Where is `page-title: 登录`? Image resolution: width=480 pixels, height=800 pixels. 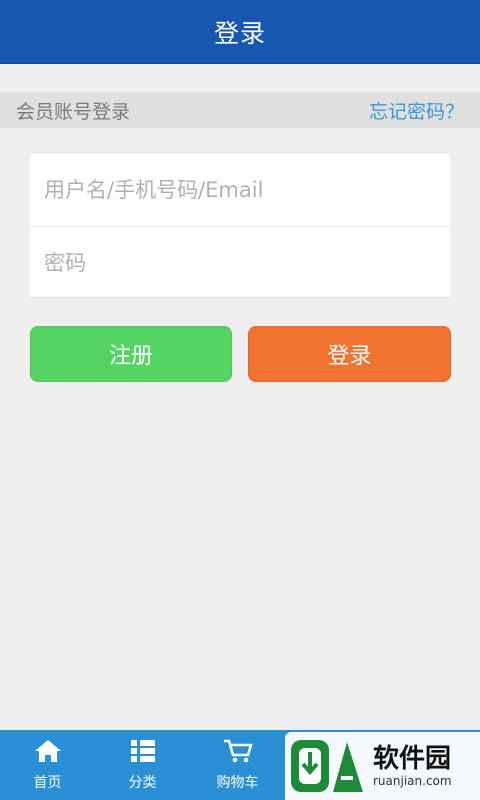 page-title: 登录 is located at coordinates (239, 33).